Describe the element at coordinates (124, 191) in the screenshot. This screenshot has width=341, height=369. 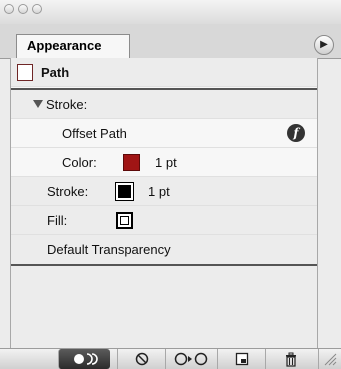
I see `stroke-swatch` at that location.